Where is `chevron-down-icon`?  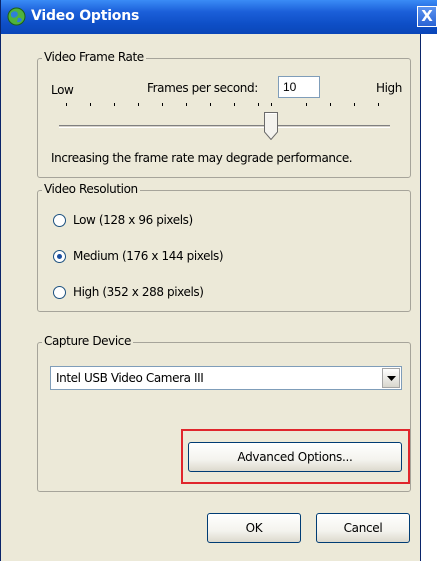 chevron-down-icon is located at coordinates (391, 378).